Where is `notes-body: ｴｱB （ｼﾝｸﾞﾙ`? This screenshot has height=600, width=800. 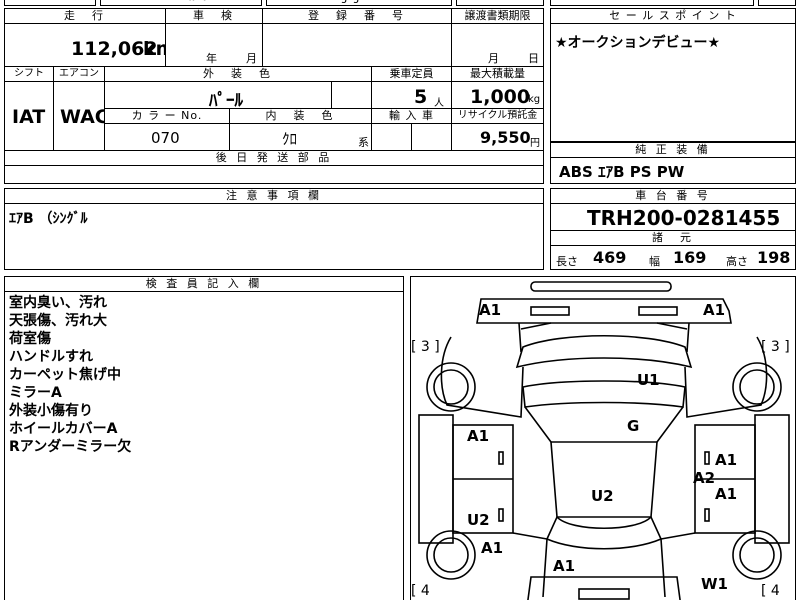
notes-body: ｴｱB （ｼﾝｸﾞﾙ is located at coordinates (274, 236).